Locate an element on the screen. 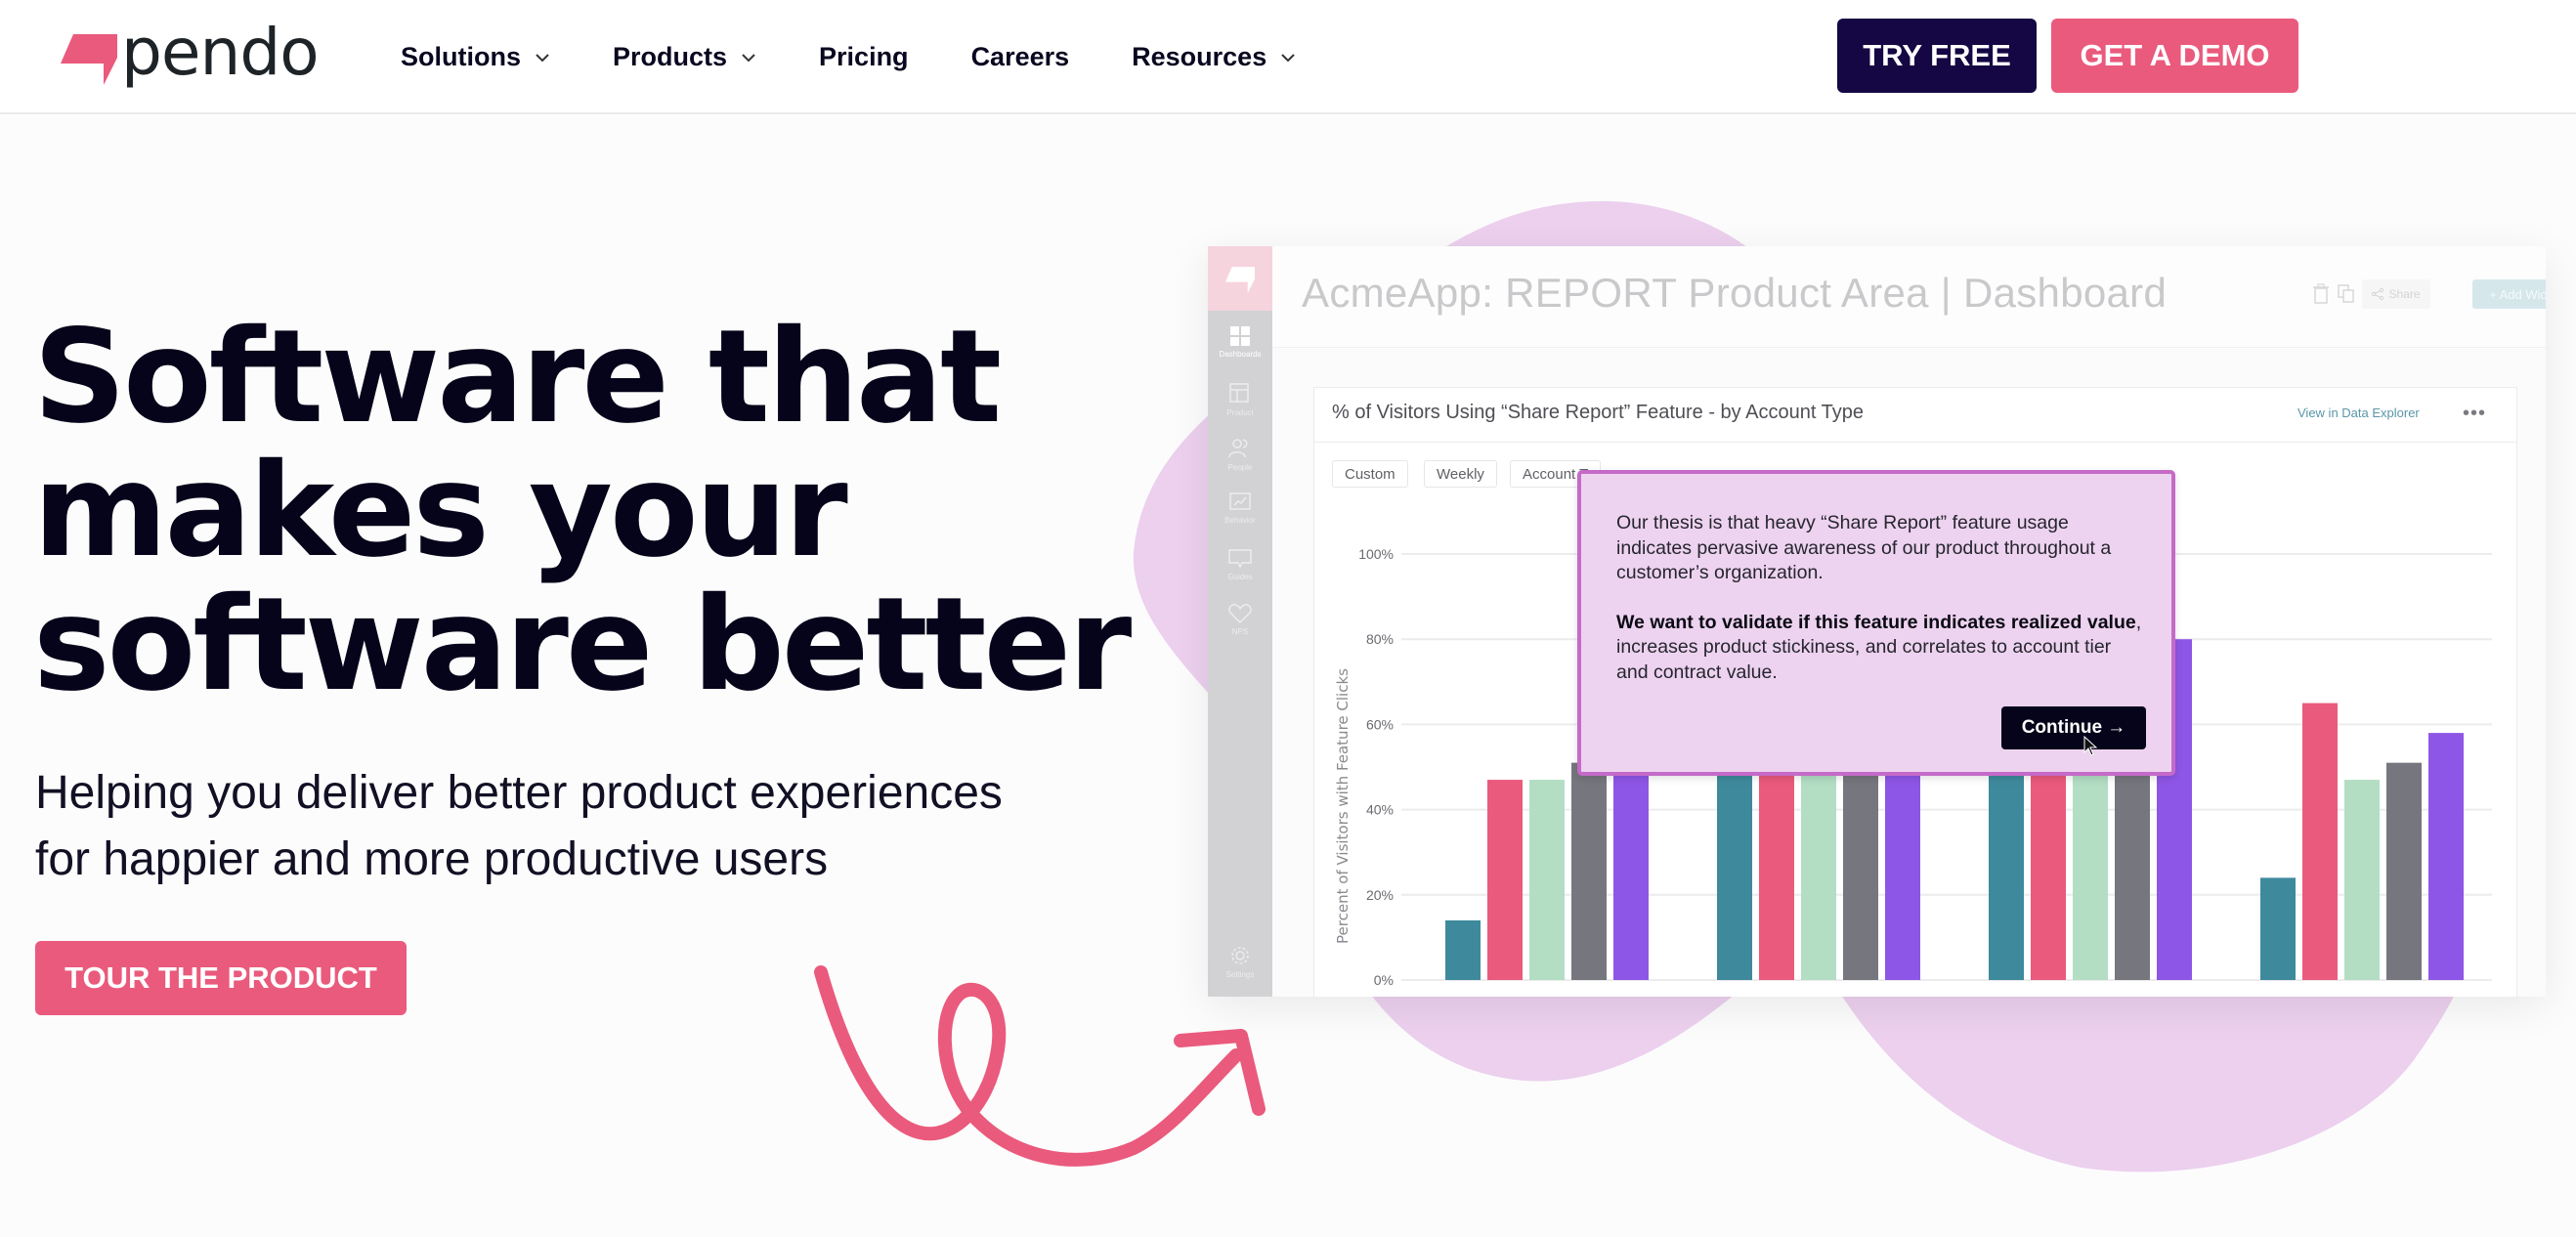 This screenshot has height=1237, width=2576. headline-line: Software that is located at coordinates (517, 377).